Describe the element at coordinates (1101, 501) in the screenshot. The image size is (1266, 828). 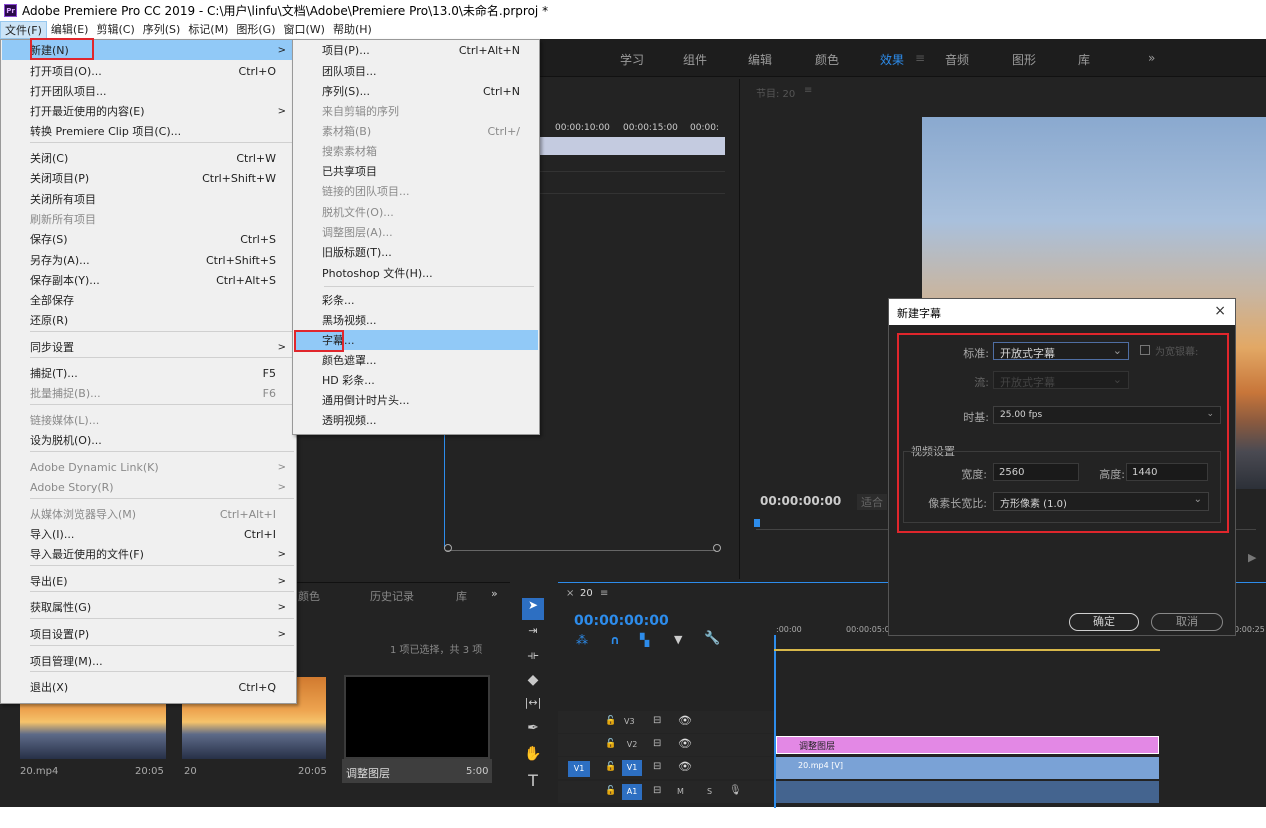
I see `pixel-aspect-ratio-dropdown: 方形像素 (1.0) ⌄` at that location.